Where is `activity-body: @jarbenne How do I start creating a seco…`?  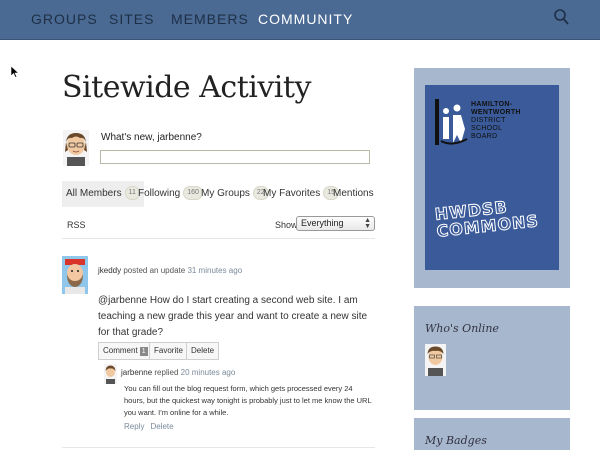 activity-body: @jarbenne How do I start creating a seco… is located at coordinates (233, 316).